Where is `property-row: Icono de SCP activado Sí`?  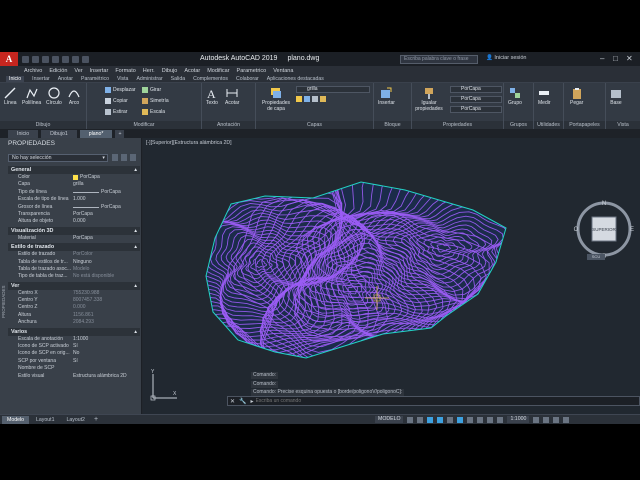 property-row: Icono de SCP activado Sí is located at coordinates (74, 346).